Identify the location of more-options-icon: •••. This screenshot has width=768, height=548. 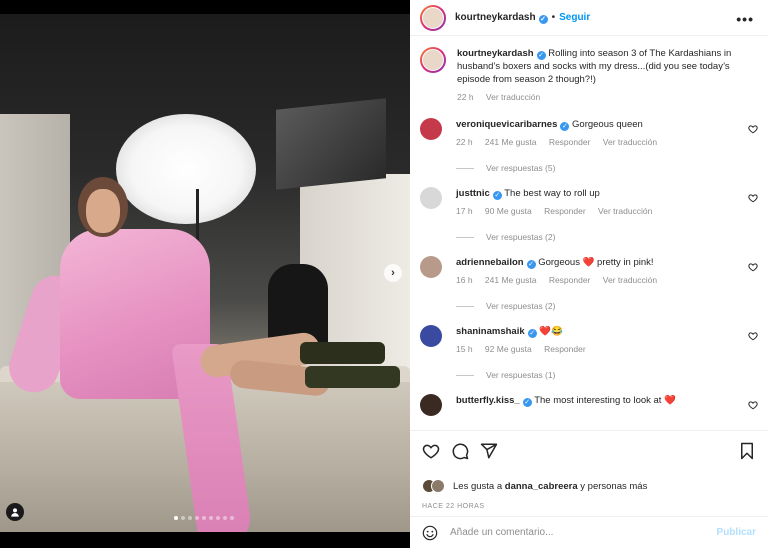
(745, 19).